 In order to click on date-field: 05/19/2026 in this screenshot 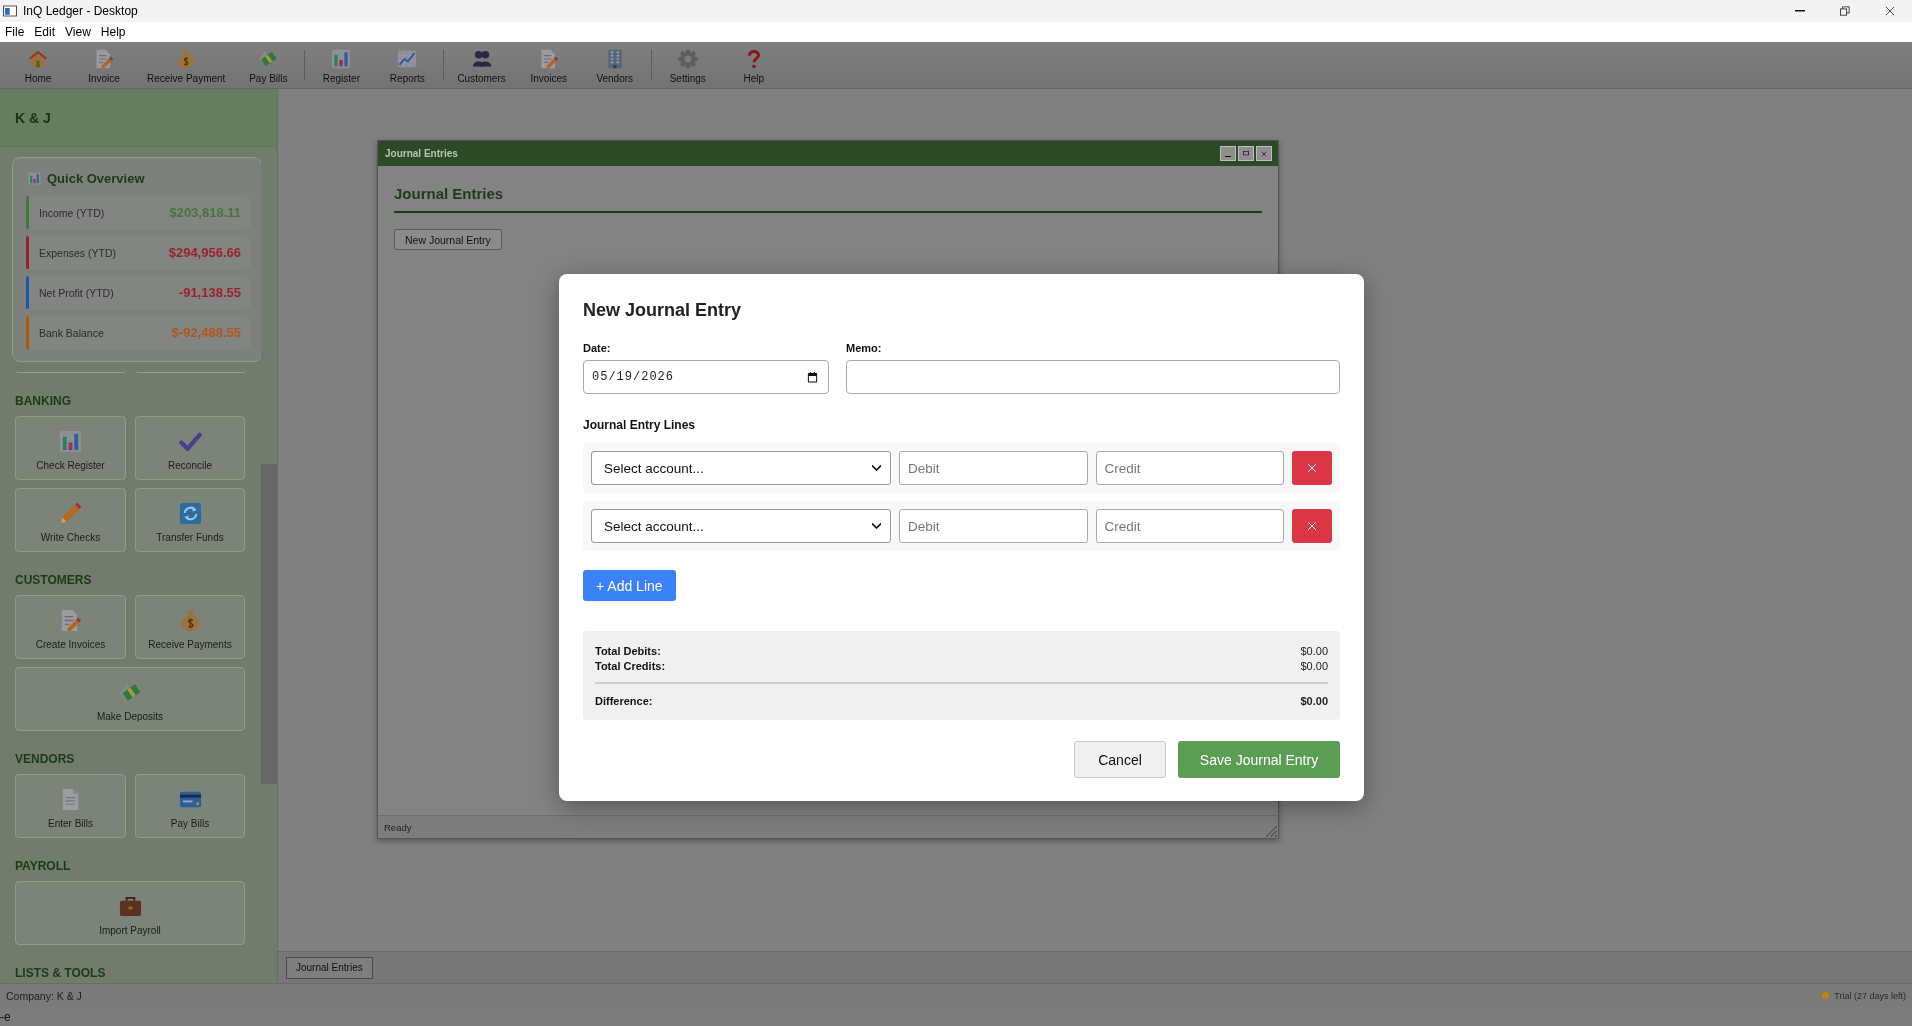, I will do `click(706, 377)`.